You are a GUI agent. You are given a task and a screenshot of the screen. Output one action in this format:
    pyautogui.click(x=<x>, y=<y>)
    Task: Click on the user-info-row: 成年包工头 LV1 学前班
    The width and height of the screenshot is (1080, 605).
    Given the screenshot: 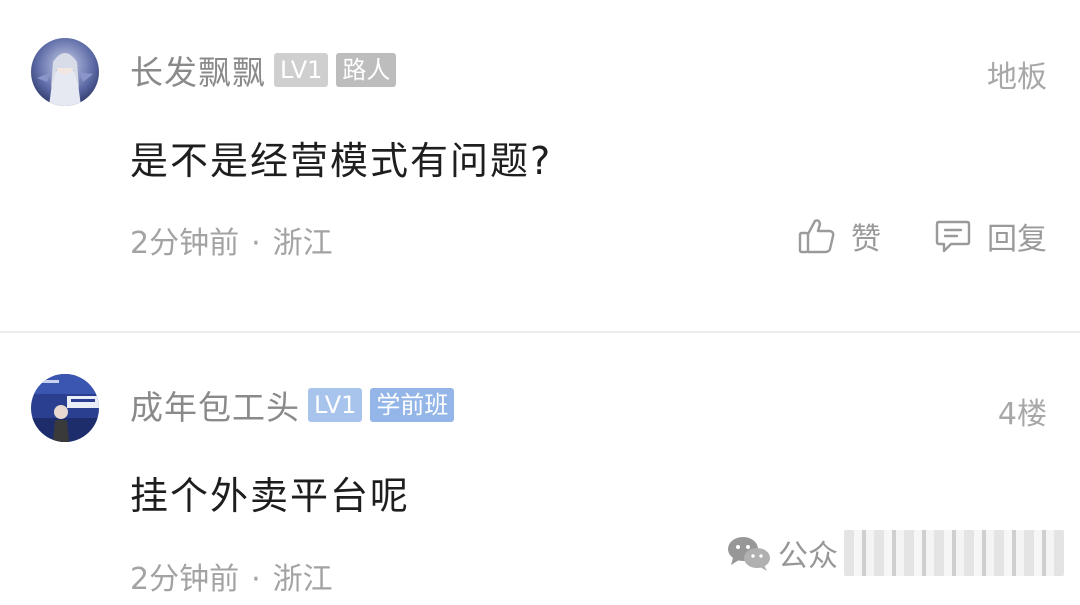 What is the action you would take?
    pyautogui.click(x=292, y=405)
    